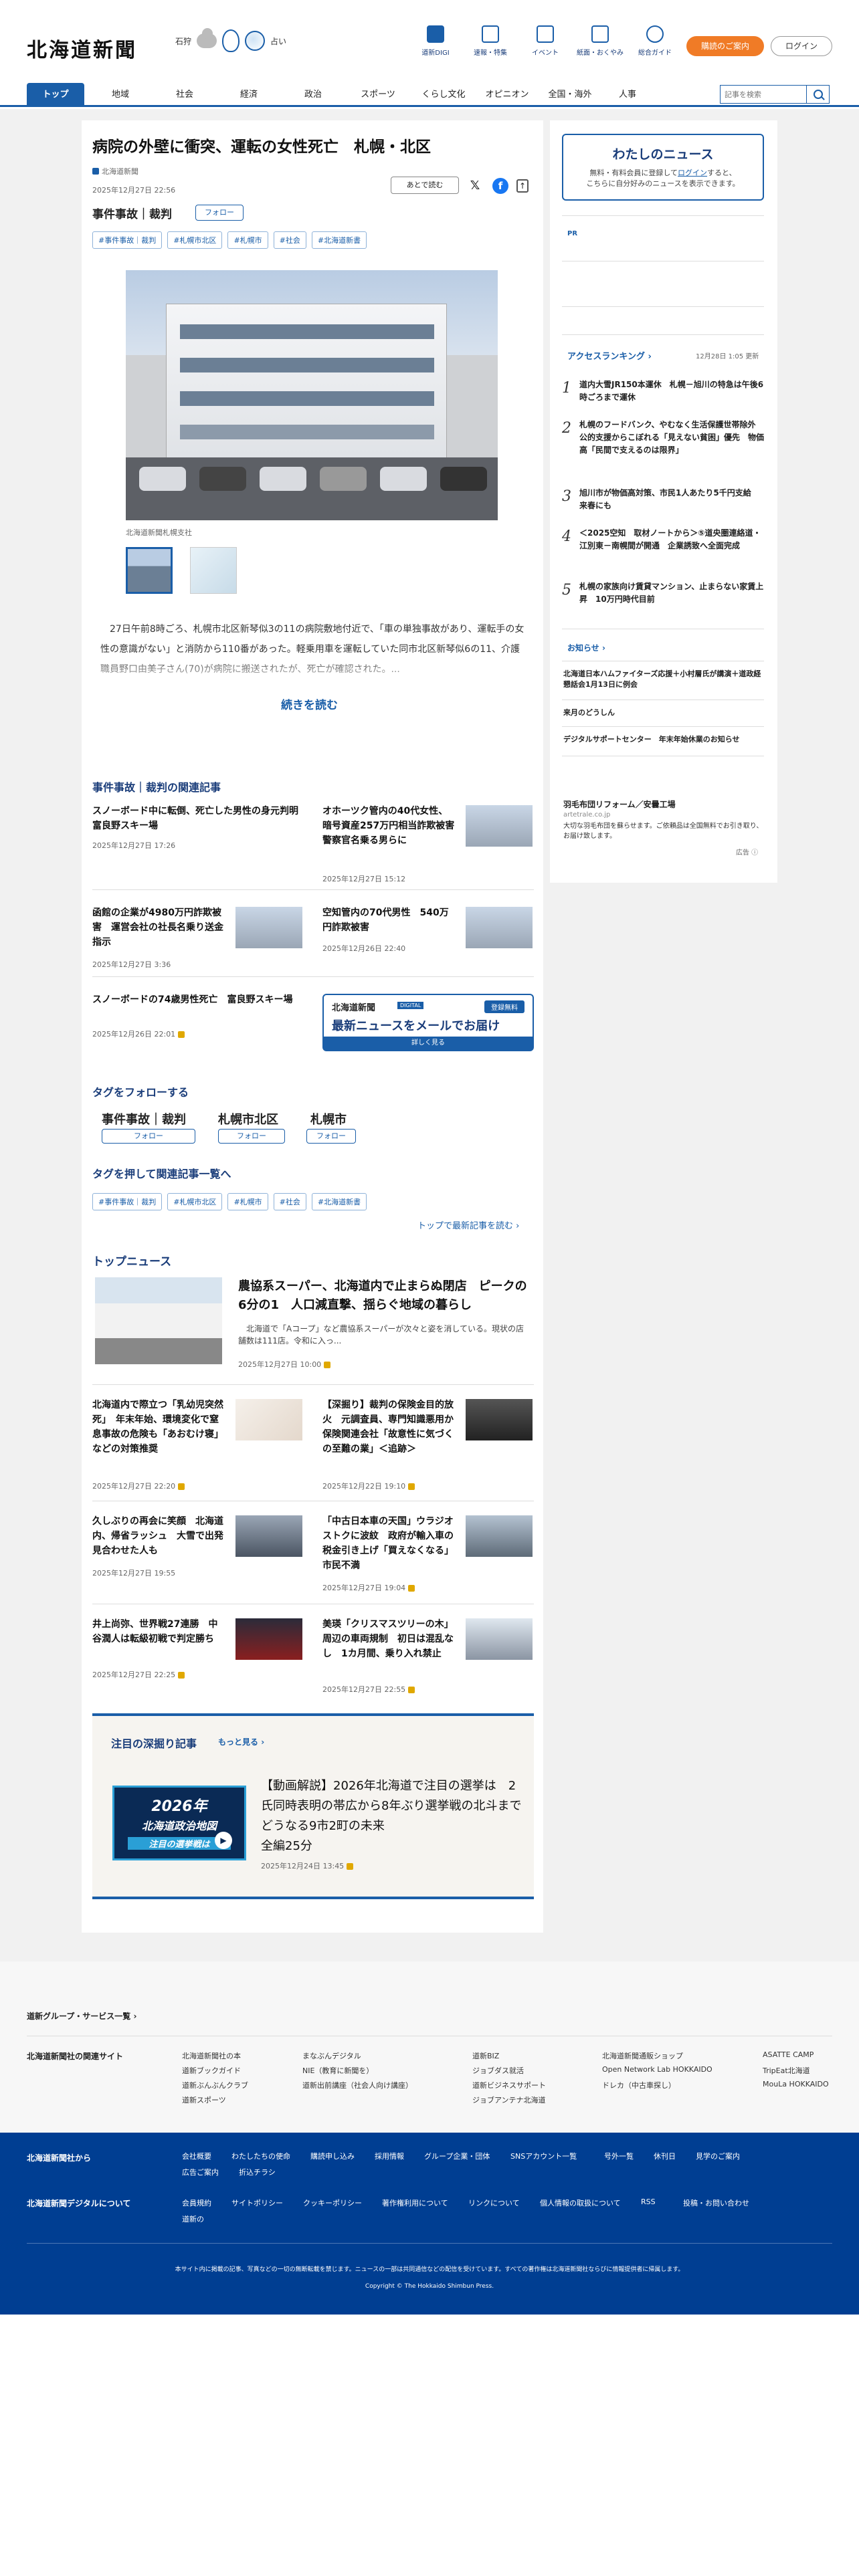 Image resolution: width=859 pixels, height=2576 pixels. I want to click on nav-tab-culture: くらし文化, so click(443, 95).